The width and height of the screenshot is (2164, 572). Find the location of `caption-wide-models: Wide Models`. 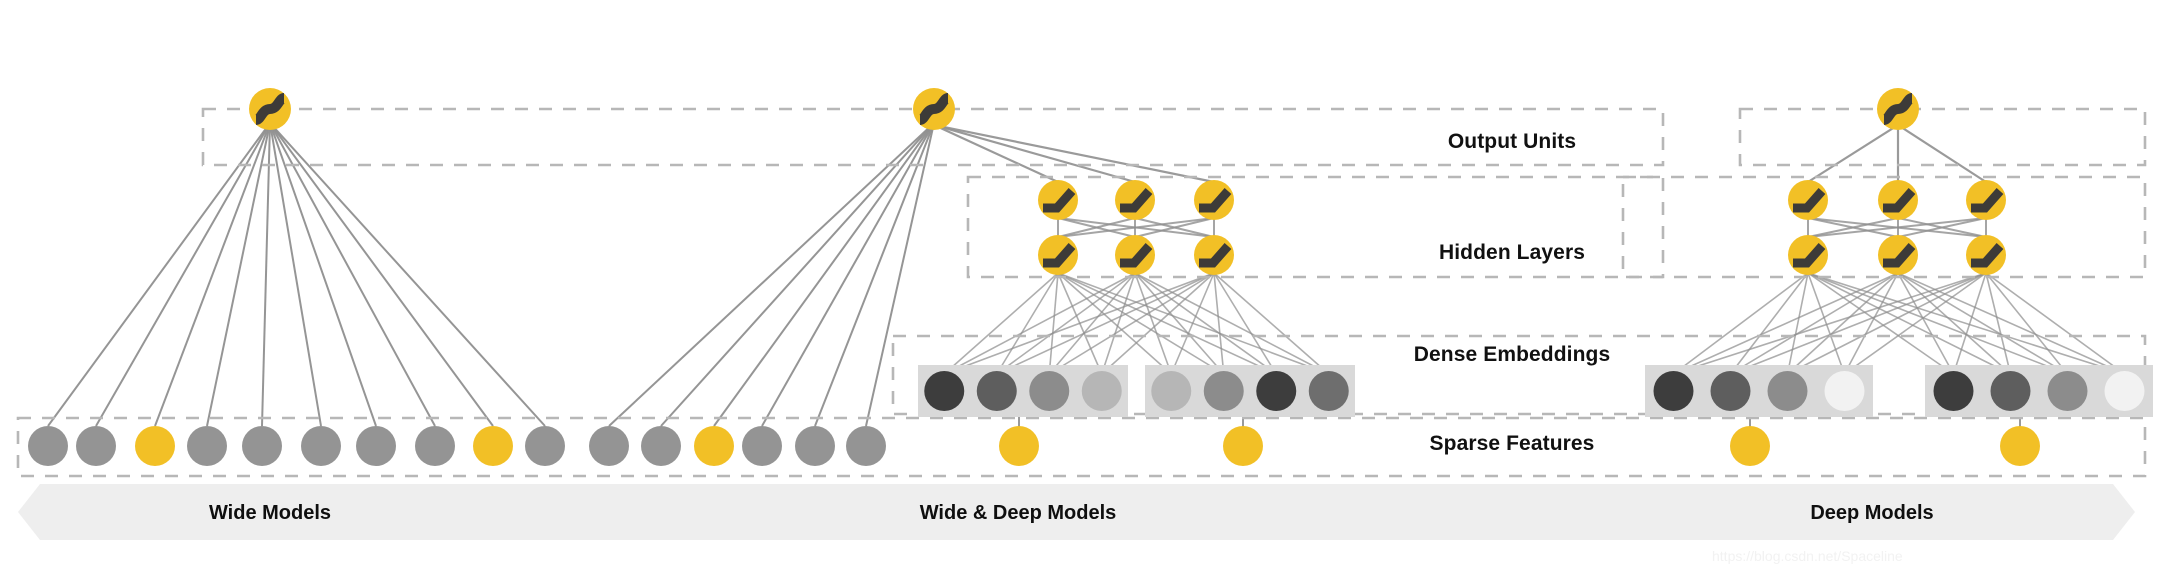

caption-wide-models: Wide Models is located at coordinates (270, 513).